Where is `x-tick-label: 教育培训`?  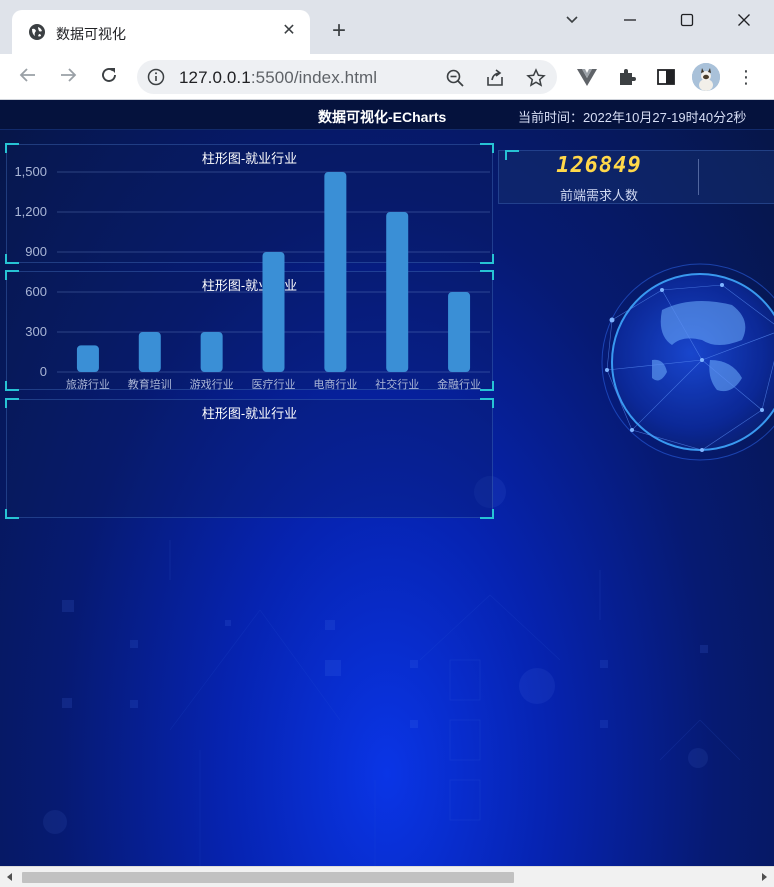 x-tick-label: 教育培训 is located at coordinates (150, 384).